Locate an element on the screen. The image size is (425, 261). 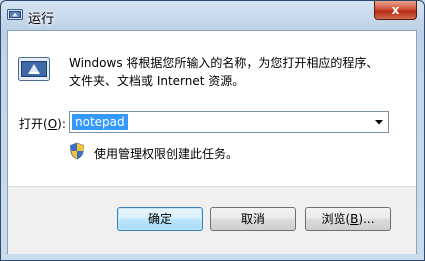
browse-label-prefix: 浏览( is located at coordinates (336, 219).